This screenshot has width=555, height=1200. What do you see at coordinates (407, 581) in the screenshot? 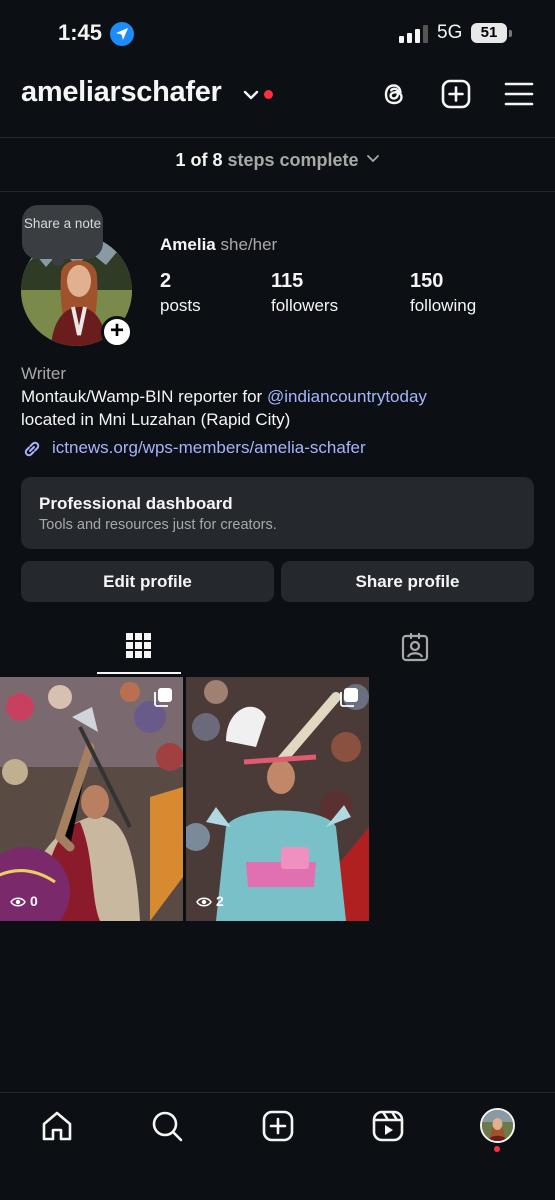
I see `share-profile-button: Share profile` at bounding box center [407, 581].